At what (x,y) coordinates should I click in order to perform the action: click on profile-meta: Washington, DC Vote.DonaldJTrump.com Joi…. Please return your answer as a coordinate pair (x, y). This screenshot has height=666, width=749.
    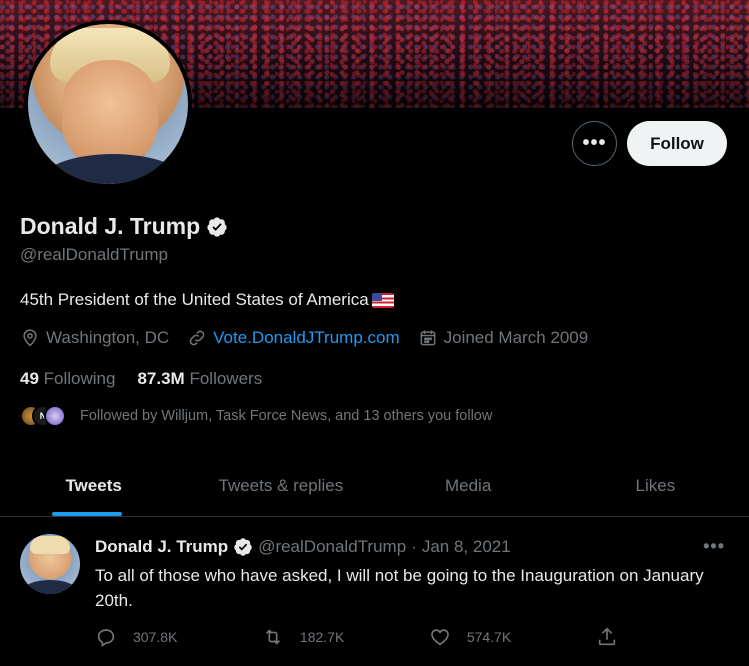
    Looking at the image, I should click on (313, 338).